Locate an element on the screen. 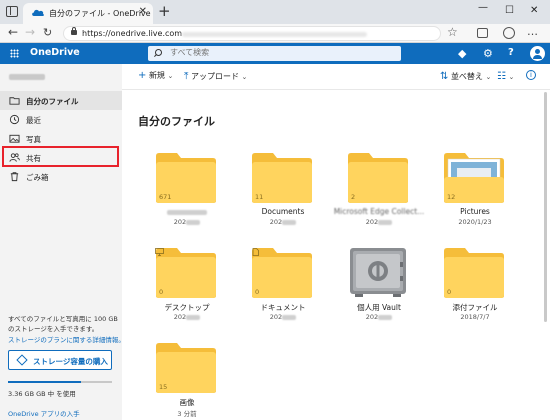 The image size is (550, 420). sort-icon: ⇅ is located at coordinates (444, 76).